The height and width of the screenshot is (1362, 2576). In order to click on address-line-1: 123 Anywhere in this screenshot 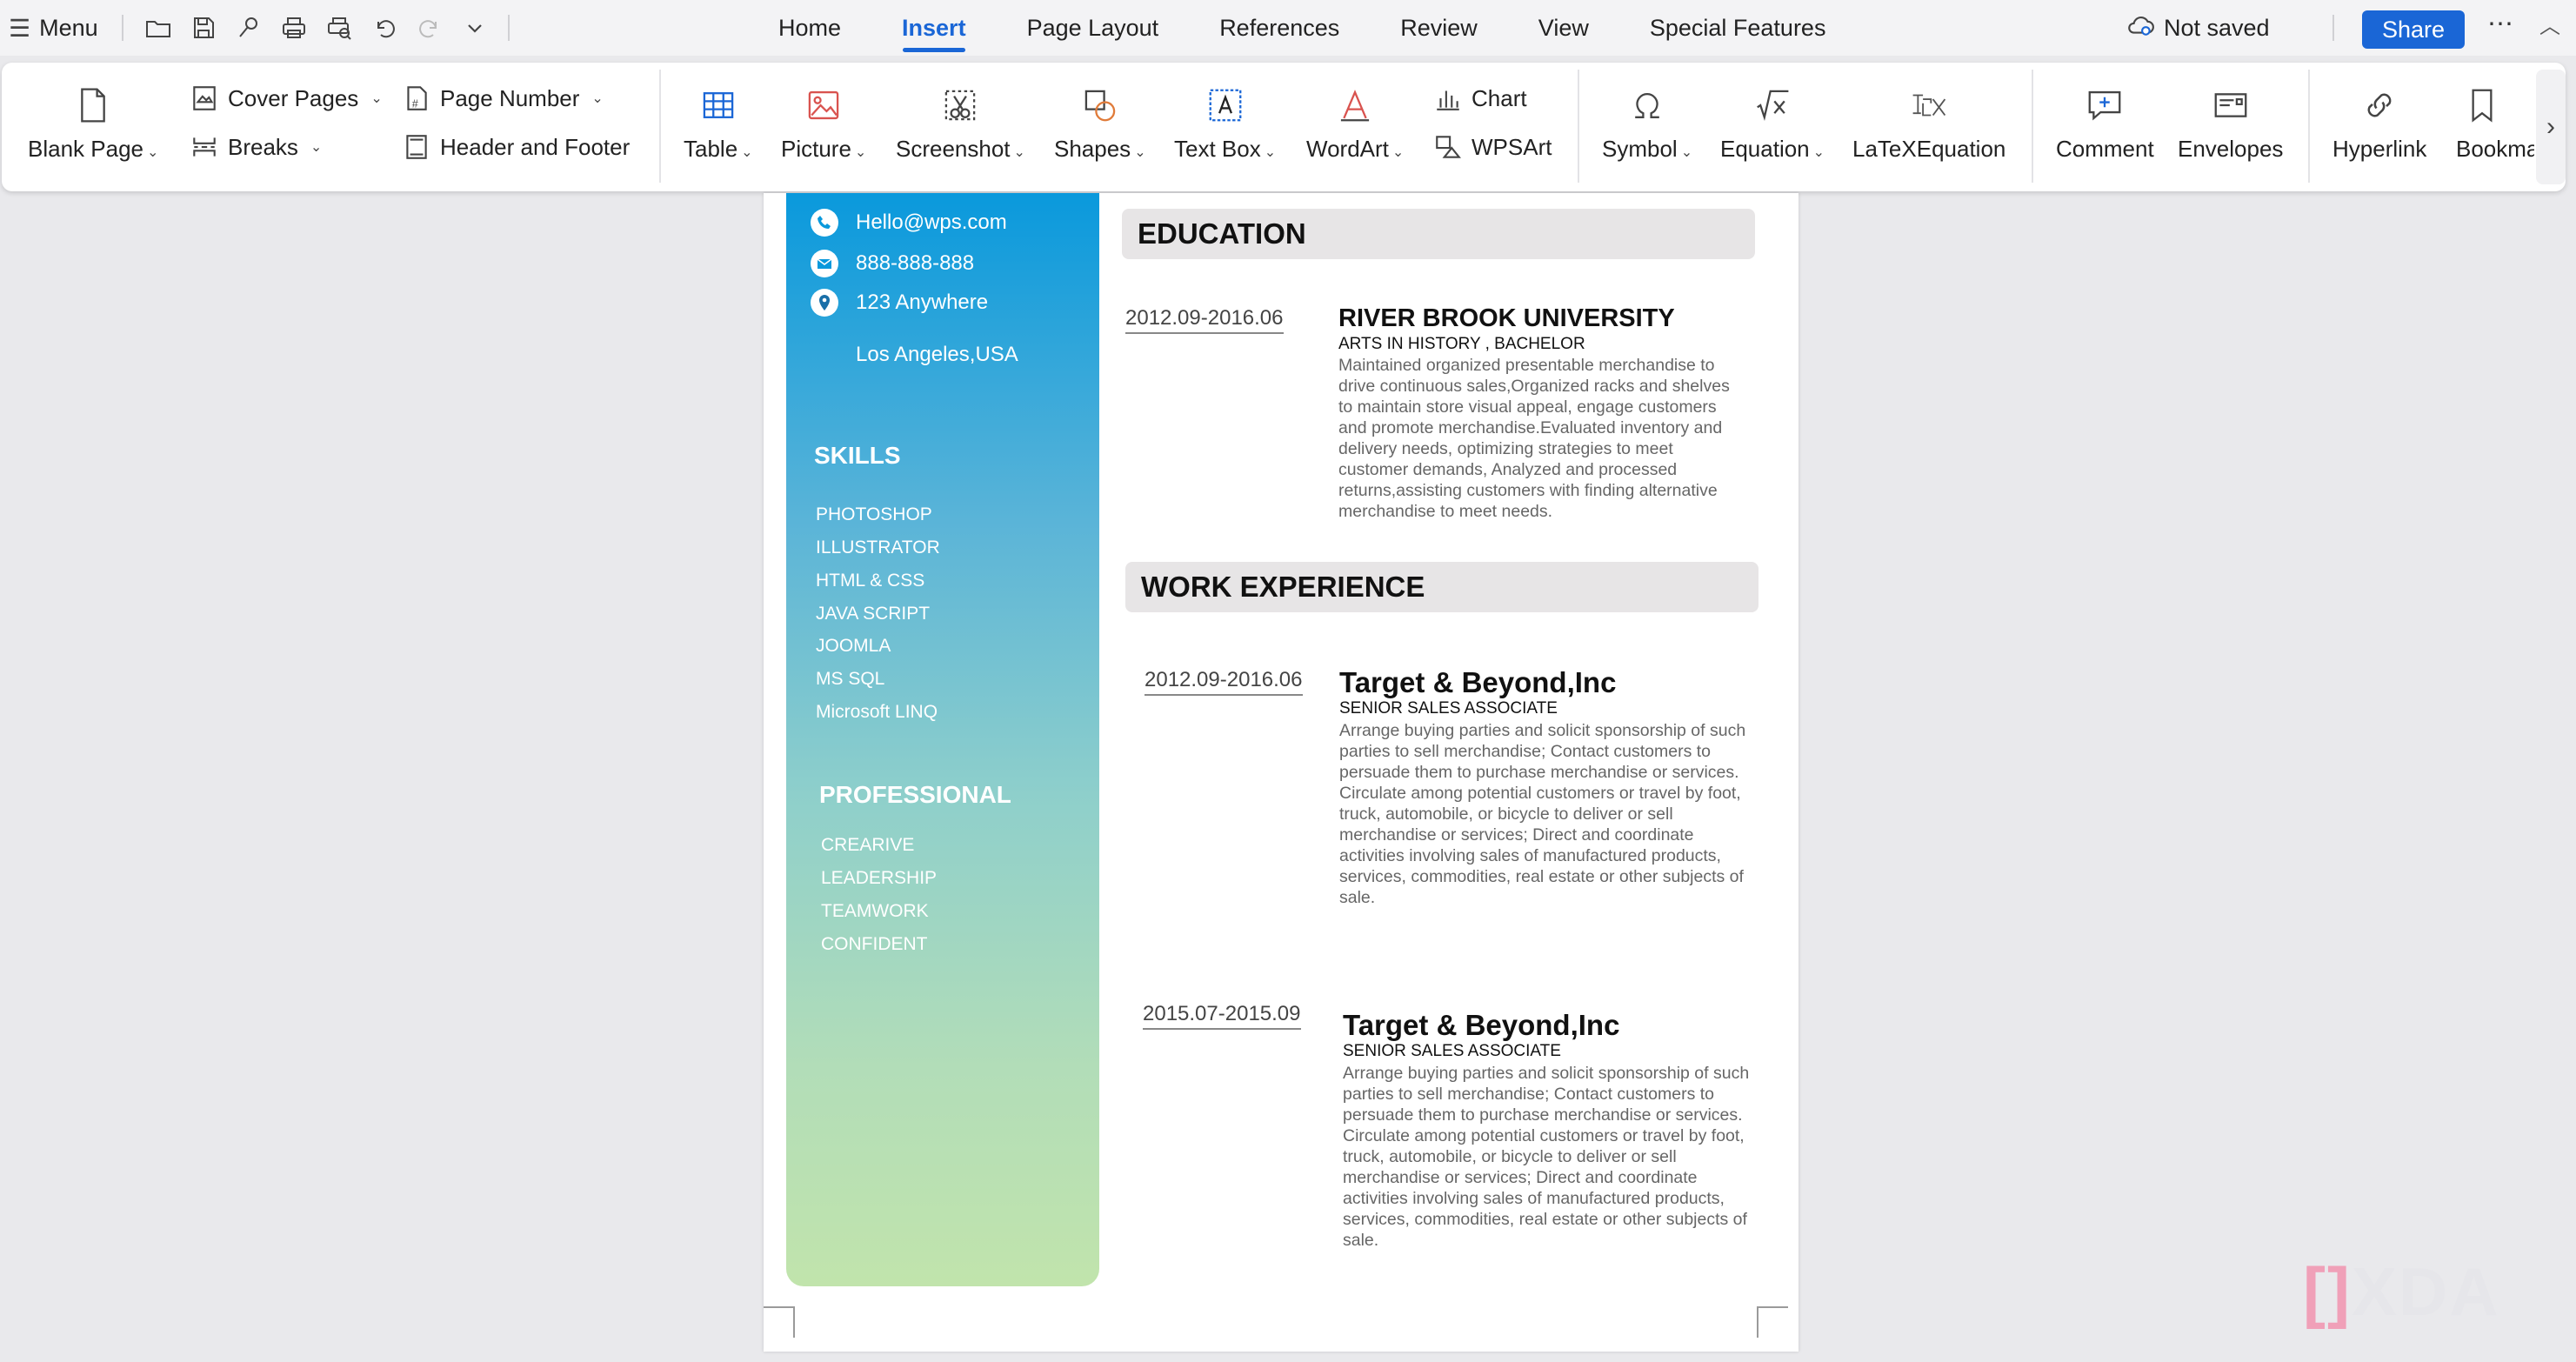, I will do `click(922, 302)`.